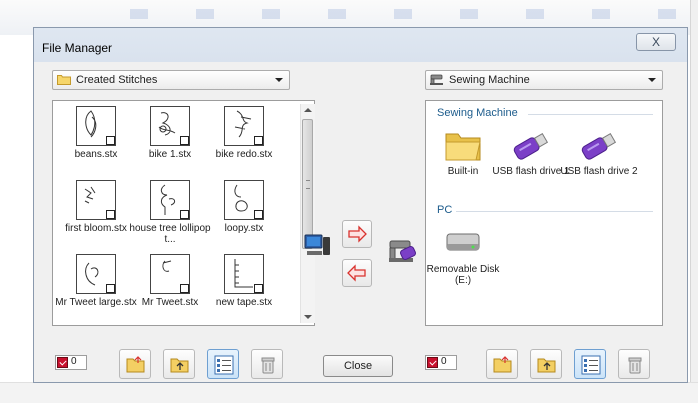  I want to click on source-folder-label: Created Stitches, so click(117, 80).